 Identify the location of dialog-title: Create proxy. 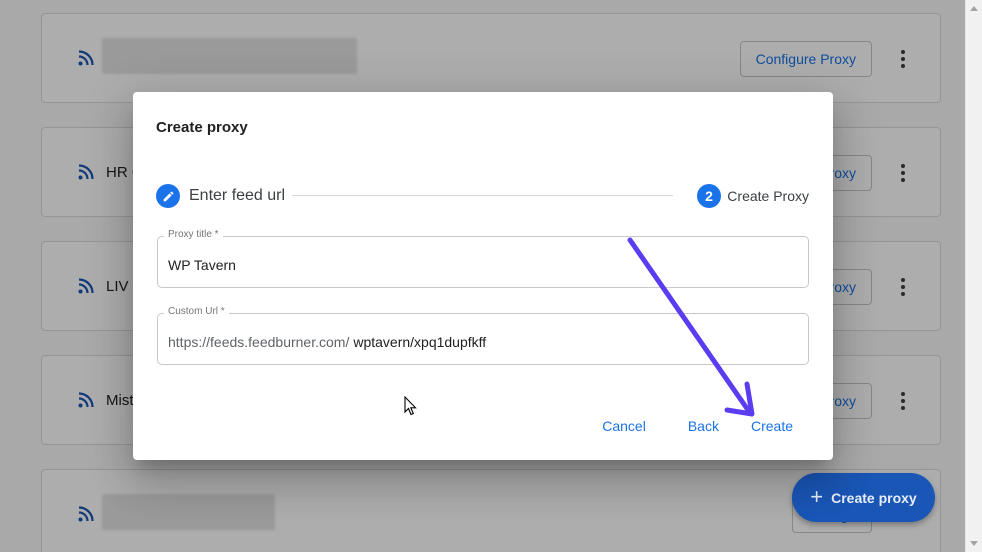
(202, 127).